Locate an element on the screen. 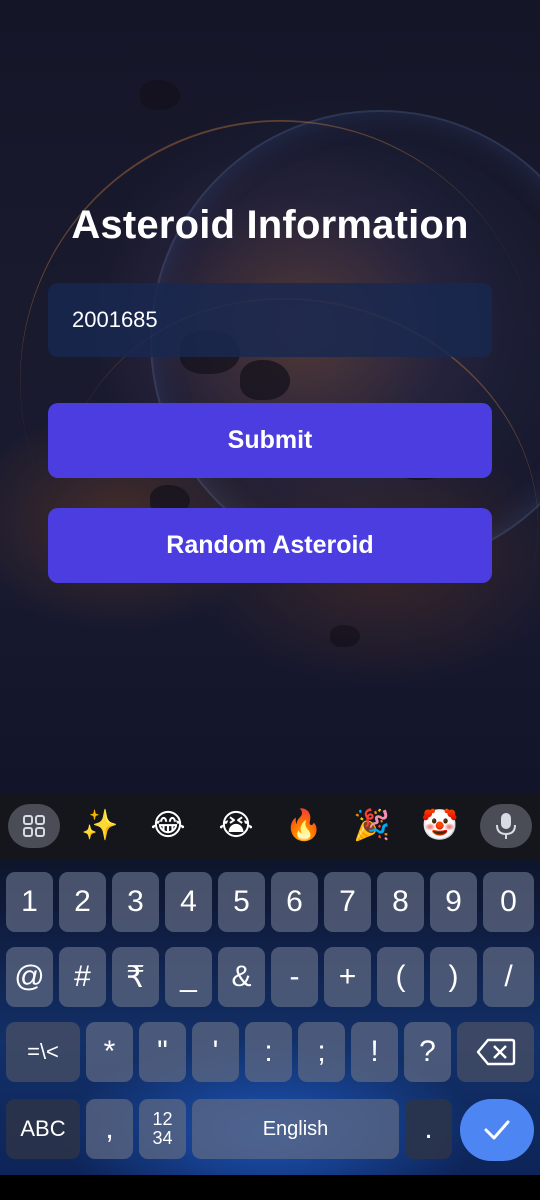 Image resolution: width=540 pixels, height=1200 pixels. keyboard-toolbar: ✨ 😂 😭 🔥 🎉 🤡 is located at coordinates (270, 826).